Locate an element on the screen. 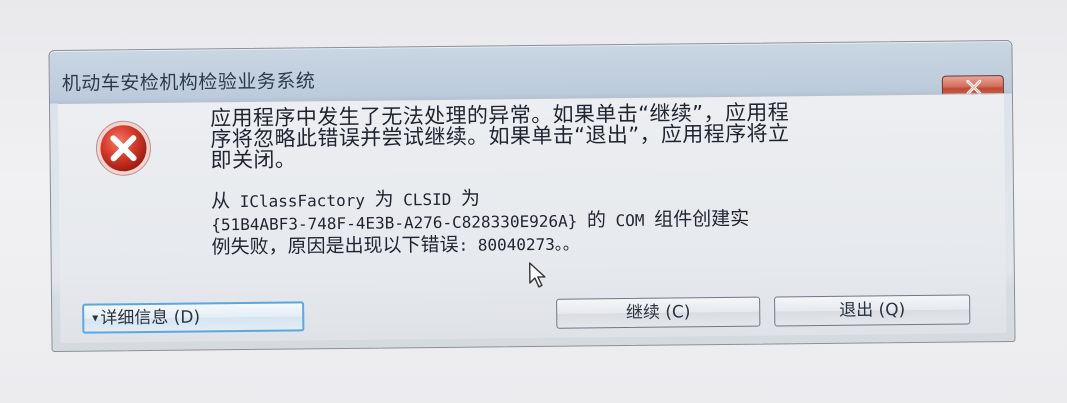 This screenshot has height=403, width=1067. continue-button: 继续 (C) is located at coordinates (658, 312).